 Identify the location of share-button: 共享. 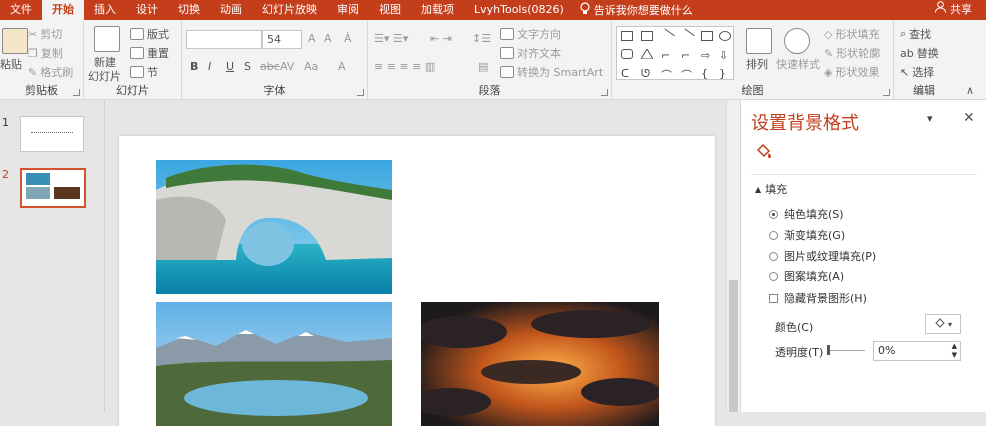
(953, 10).